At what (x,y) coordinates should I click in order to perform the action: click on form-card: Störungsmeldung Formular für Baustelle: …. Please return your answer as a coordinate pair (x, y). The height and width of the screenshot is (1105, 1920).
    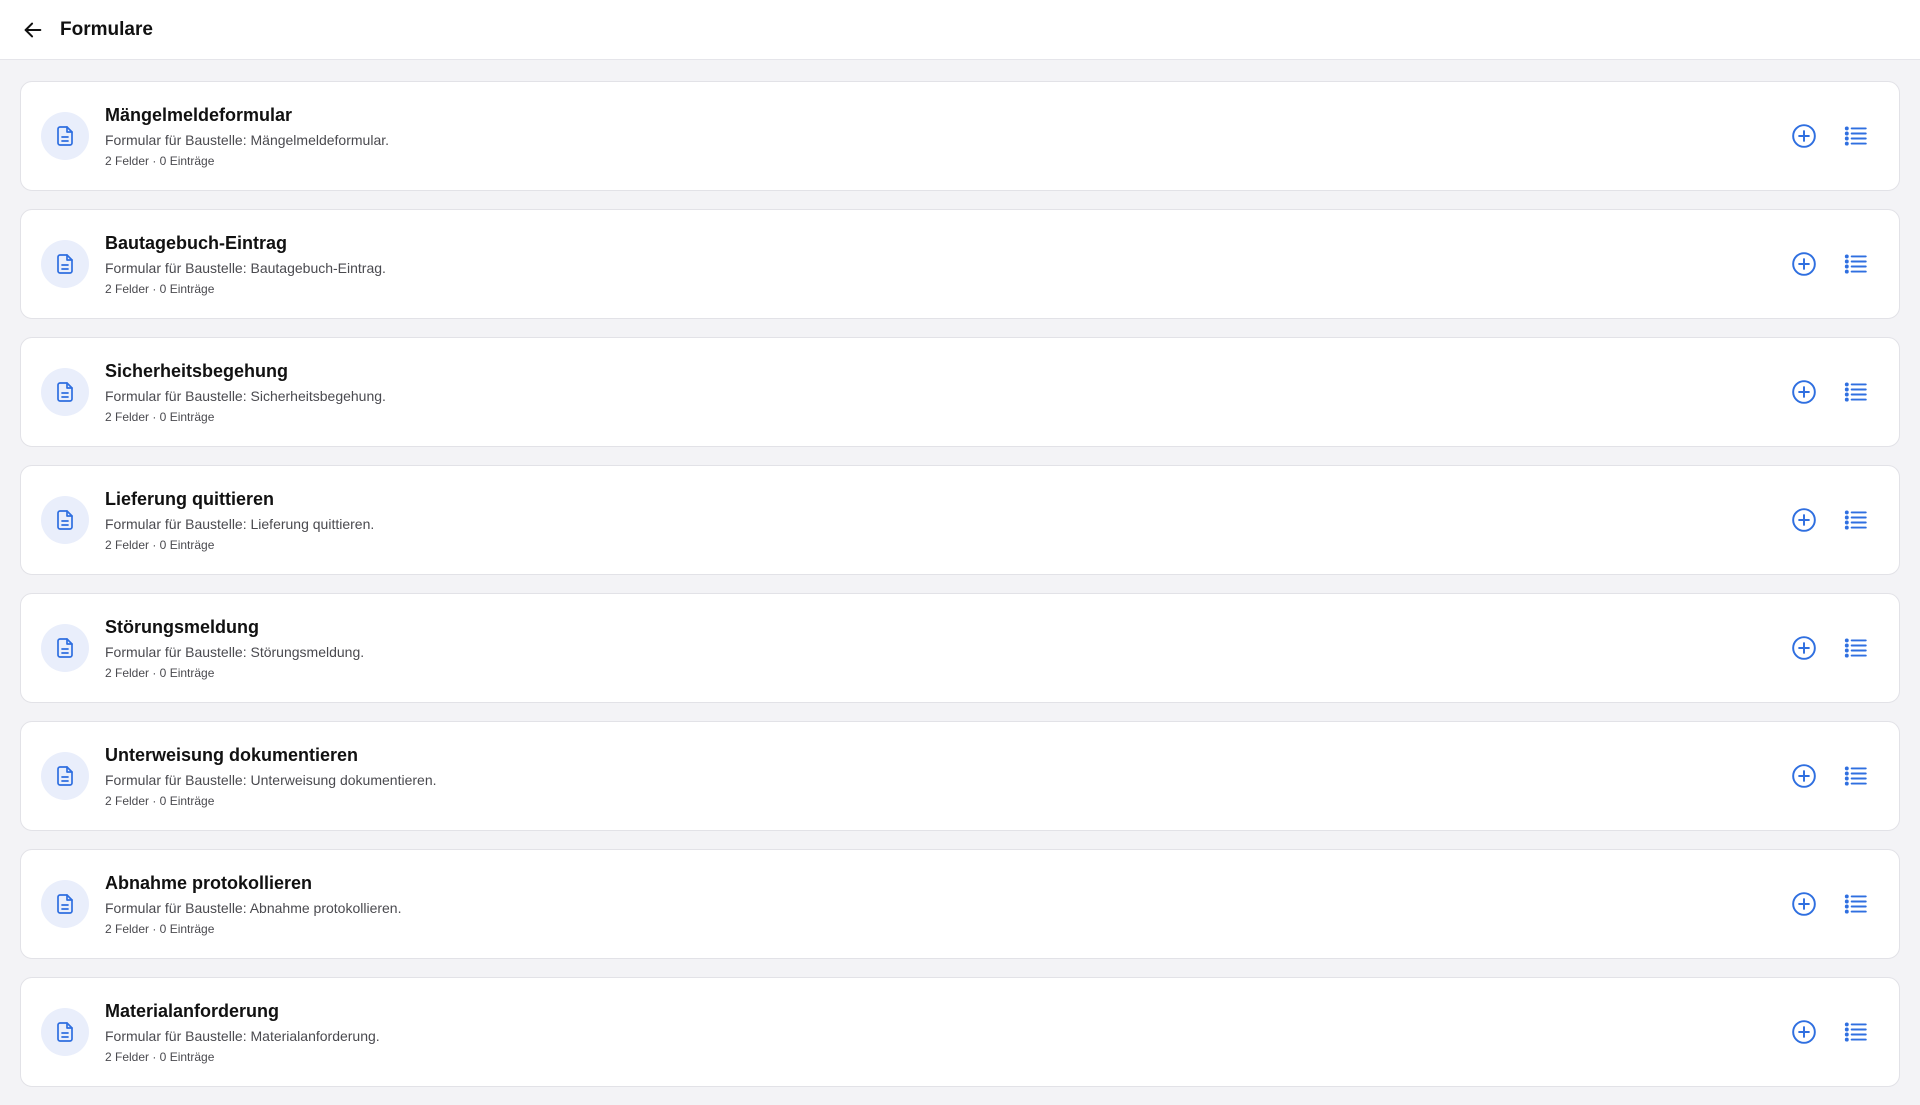
    Looking at the image, I should click on (960, 648).